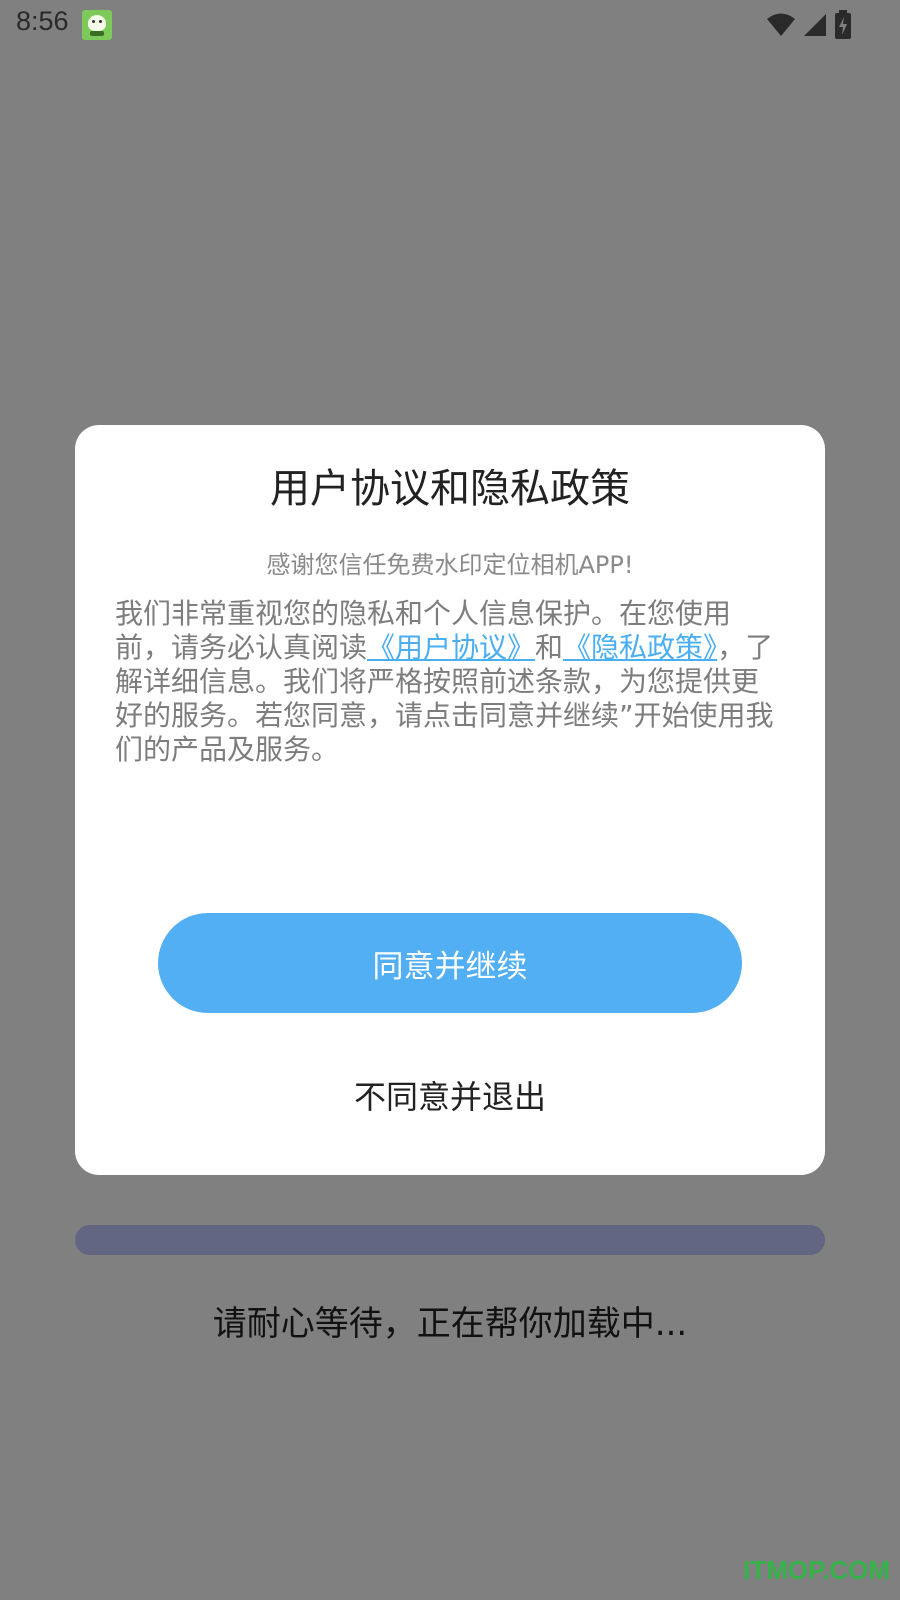 The height and width of the screenshot is (1600, 900). Describe the element at coordinates (97, 25) in the screenshot. I see `app-notification-icon` at that location.